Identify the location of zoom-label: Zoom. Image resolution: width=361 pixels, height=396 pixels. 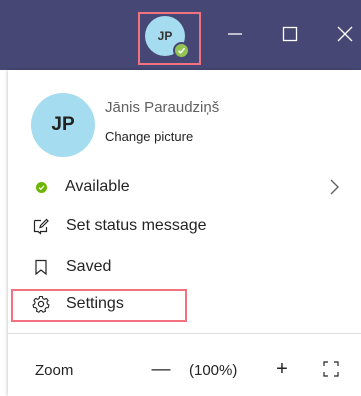
(54, 370).